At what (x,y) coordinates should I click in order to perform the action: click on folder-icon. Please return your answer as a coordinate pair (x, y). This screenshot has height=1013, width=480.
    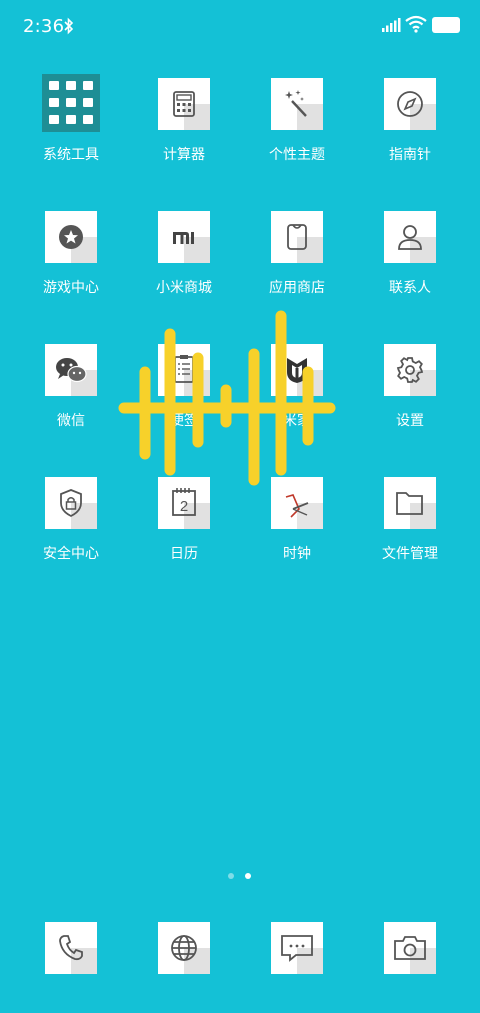
    Looking at the image, I should click on (410, 503).